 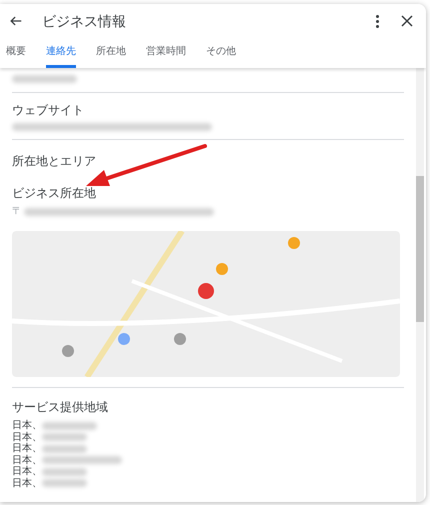 I want to click on close-icon, so click(x=407, y=21).